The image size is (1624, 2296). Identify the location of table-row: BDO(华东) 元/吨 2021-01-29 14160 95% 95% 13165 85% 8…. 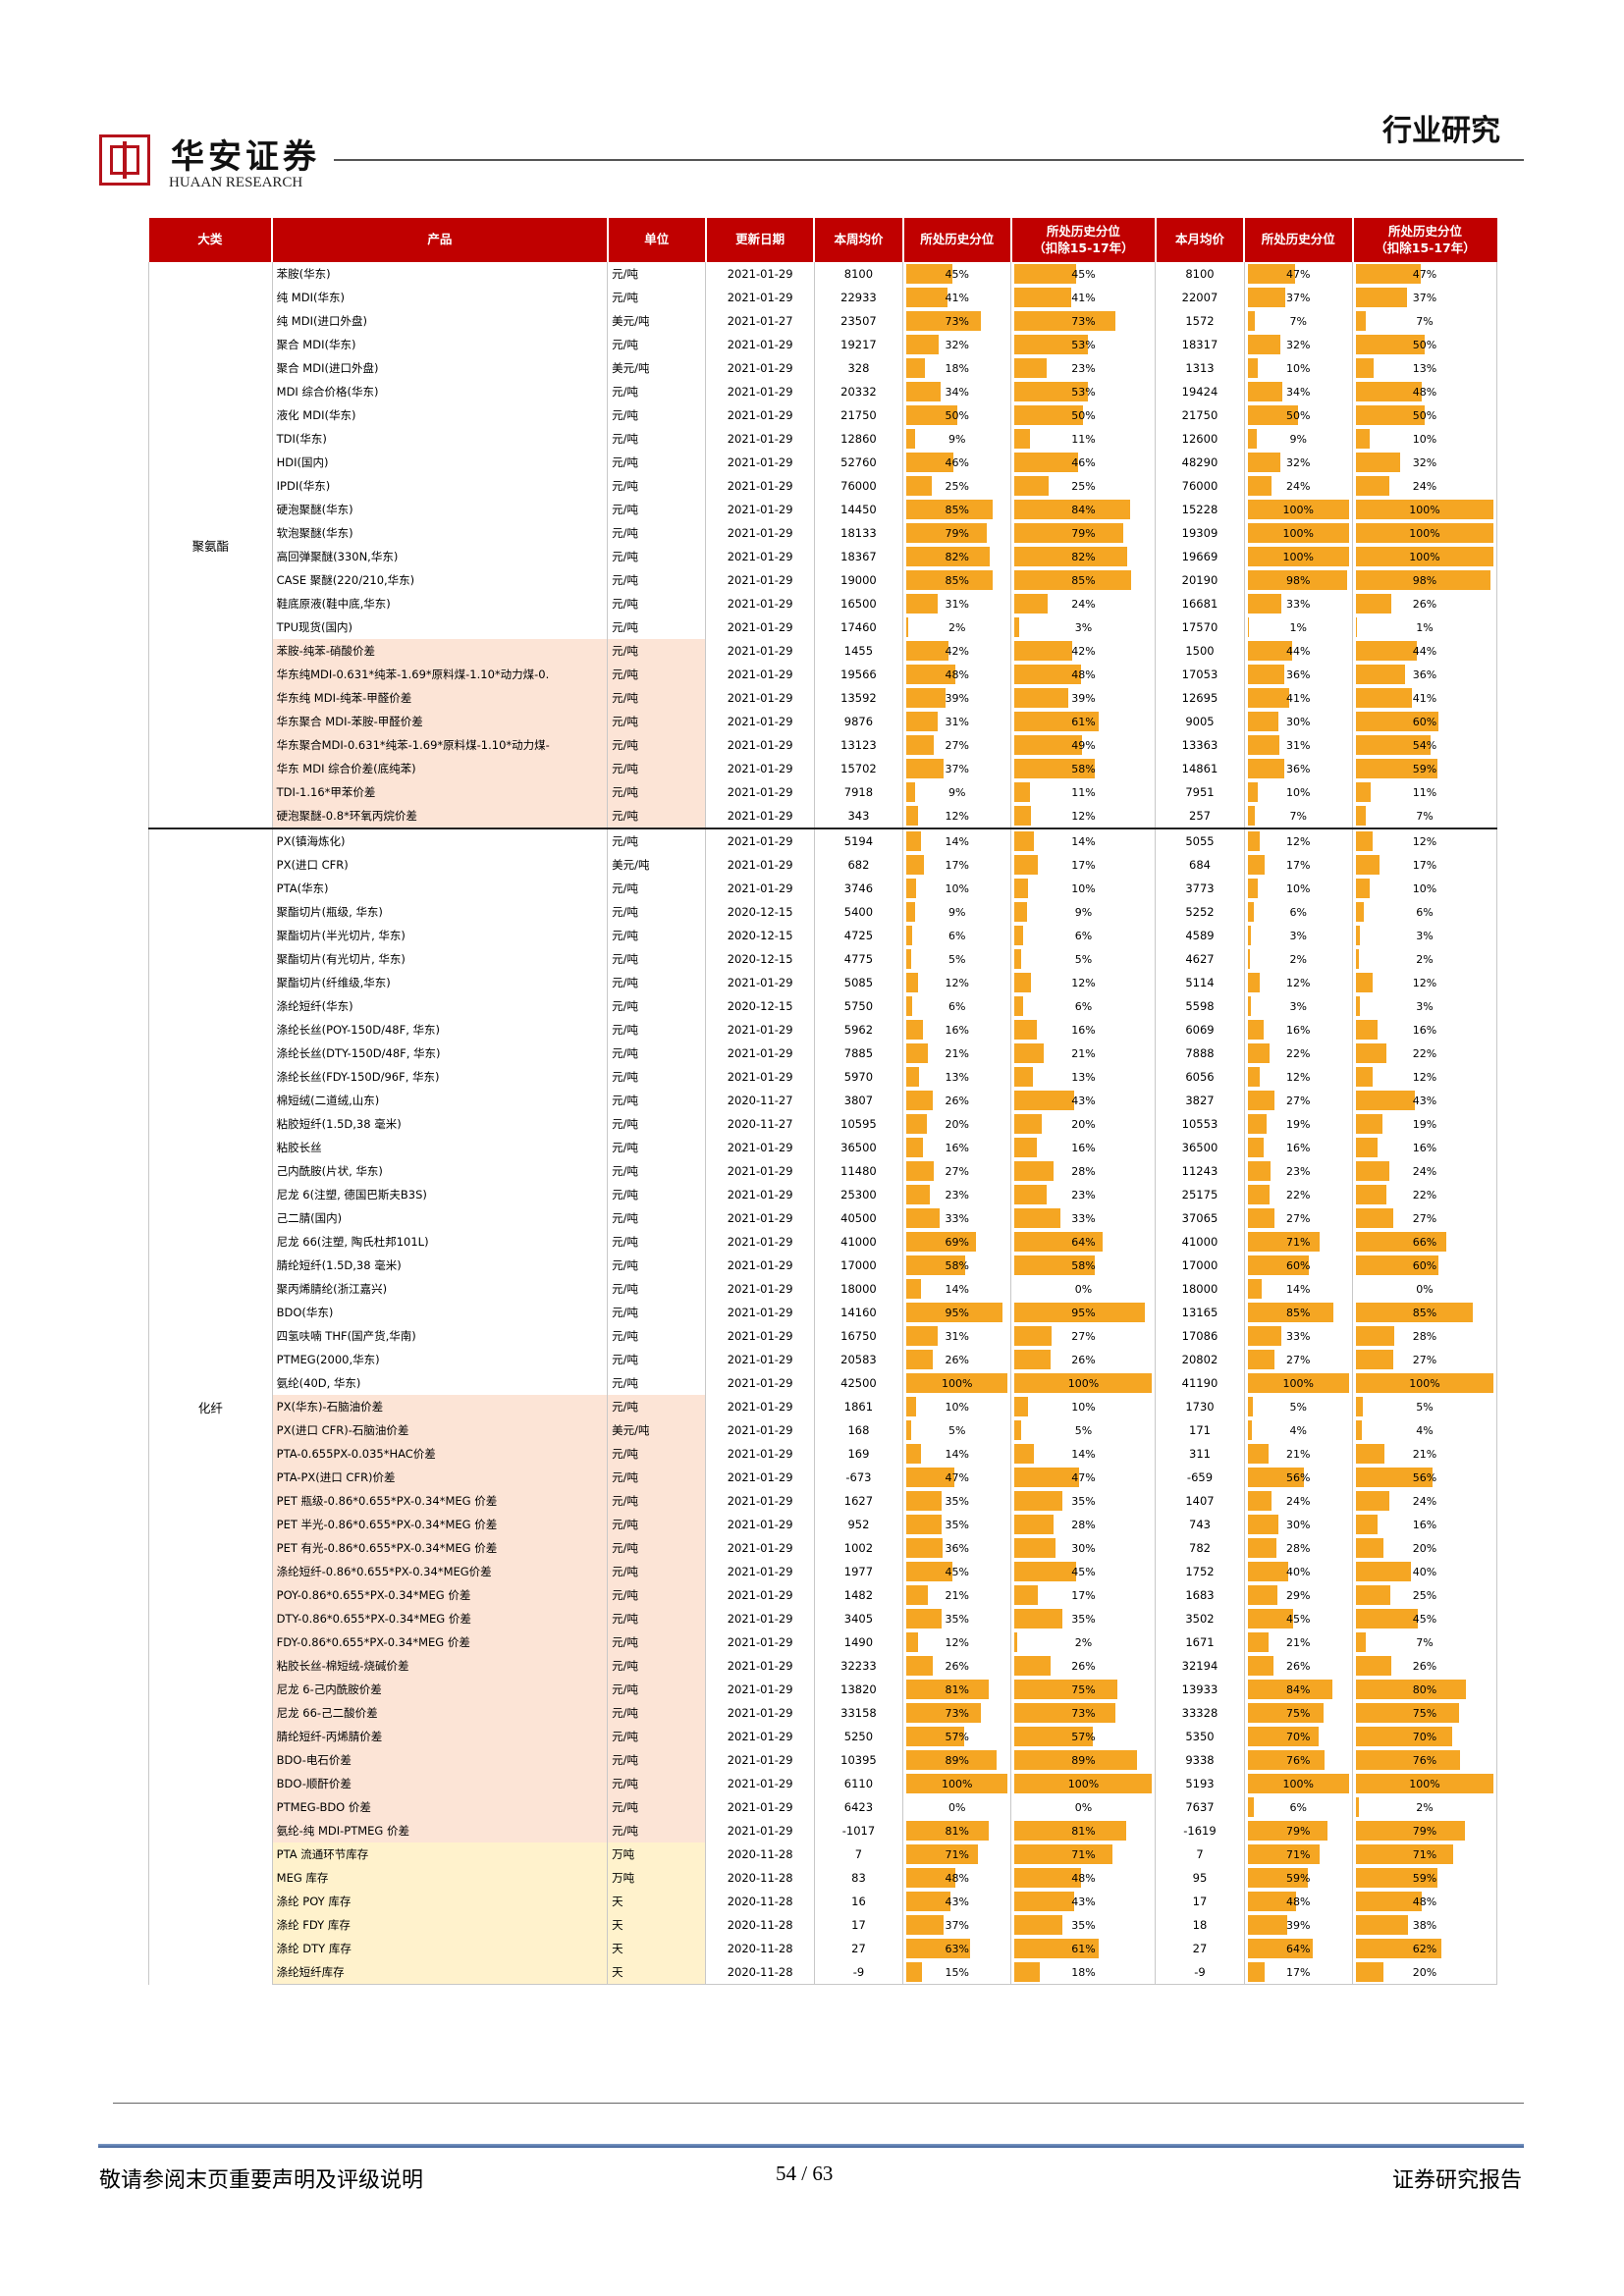
(823, 1313).